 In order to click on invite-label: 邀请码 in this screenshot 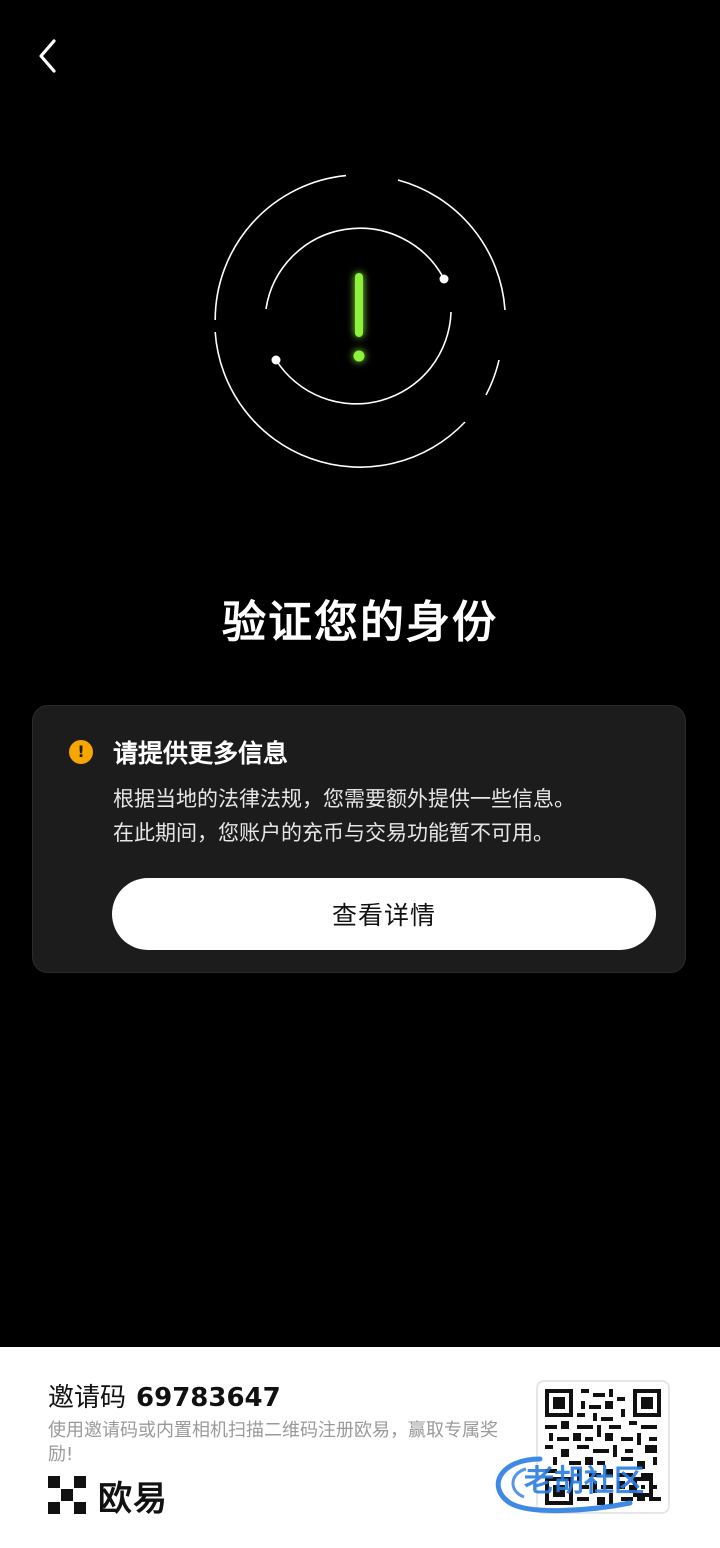, I will do `click(87, 1398)`.